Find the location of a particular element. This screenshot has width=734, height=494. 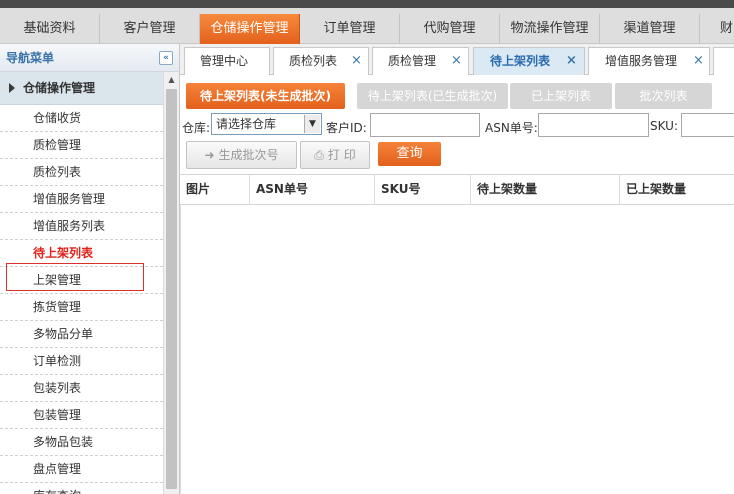

sidebar-item-stocktake-management: 盘点管理 is located at coordinates (81, 469).